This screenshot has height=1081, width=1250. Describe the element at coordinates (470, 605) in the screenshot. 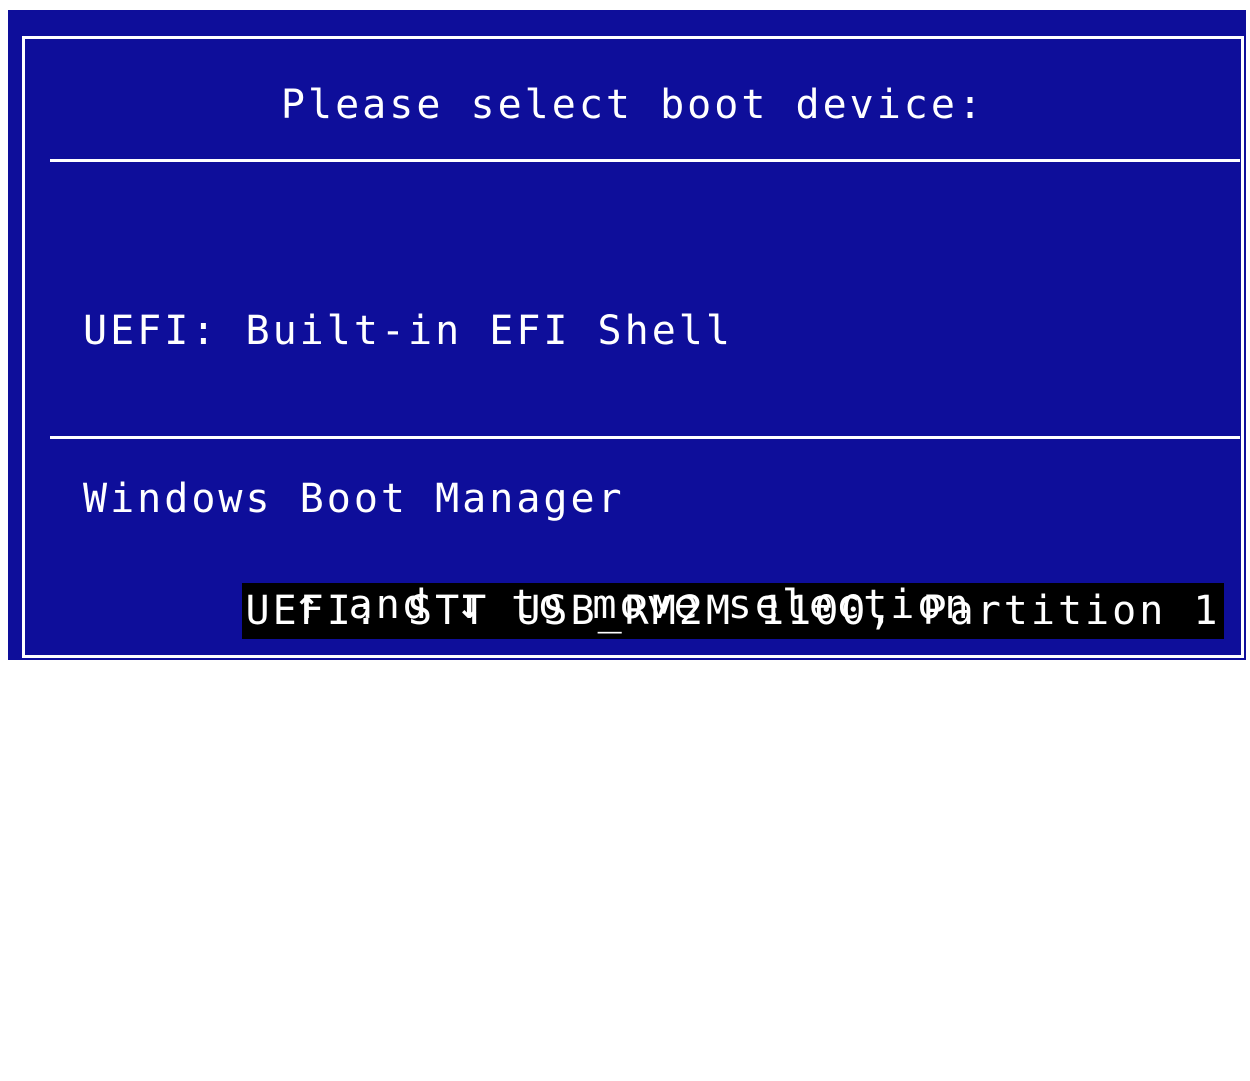

I see `down-arrow-icon: ↓` at that location.